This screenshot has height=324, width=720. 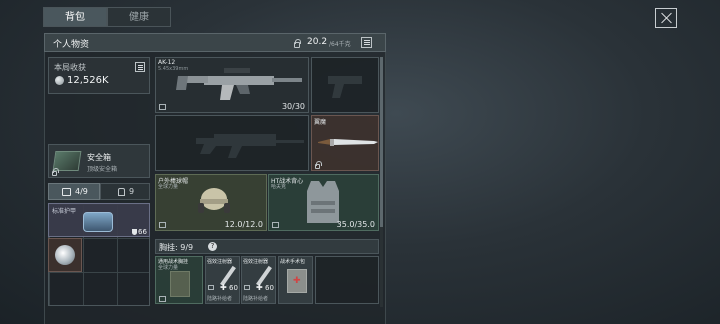 I want to click on chest-rig-item: 战术手术包 ✚, so click(x=295, y=280).